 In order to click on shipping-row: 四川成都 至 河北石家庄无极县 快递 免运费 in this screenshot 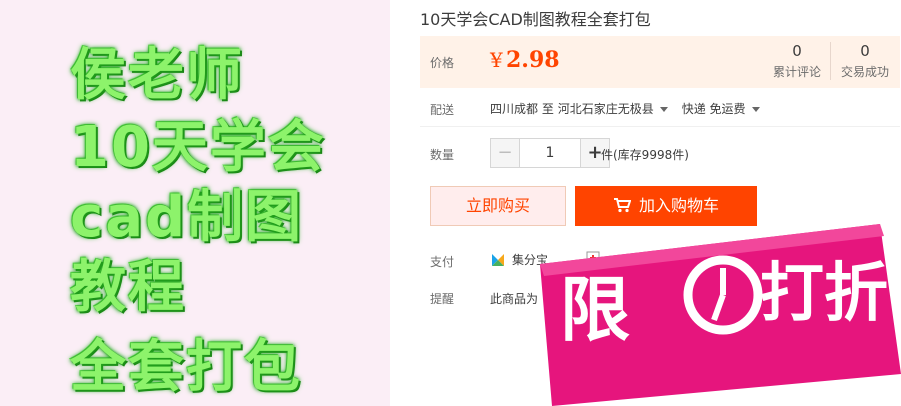, I will do `click(632, 108)`.